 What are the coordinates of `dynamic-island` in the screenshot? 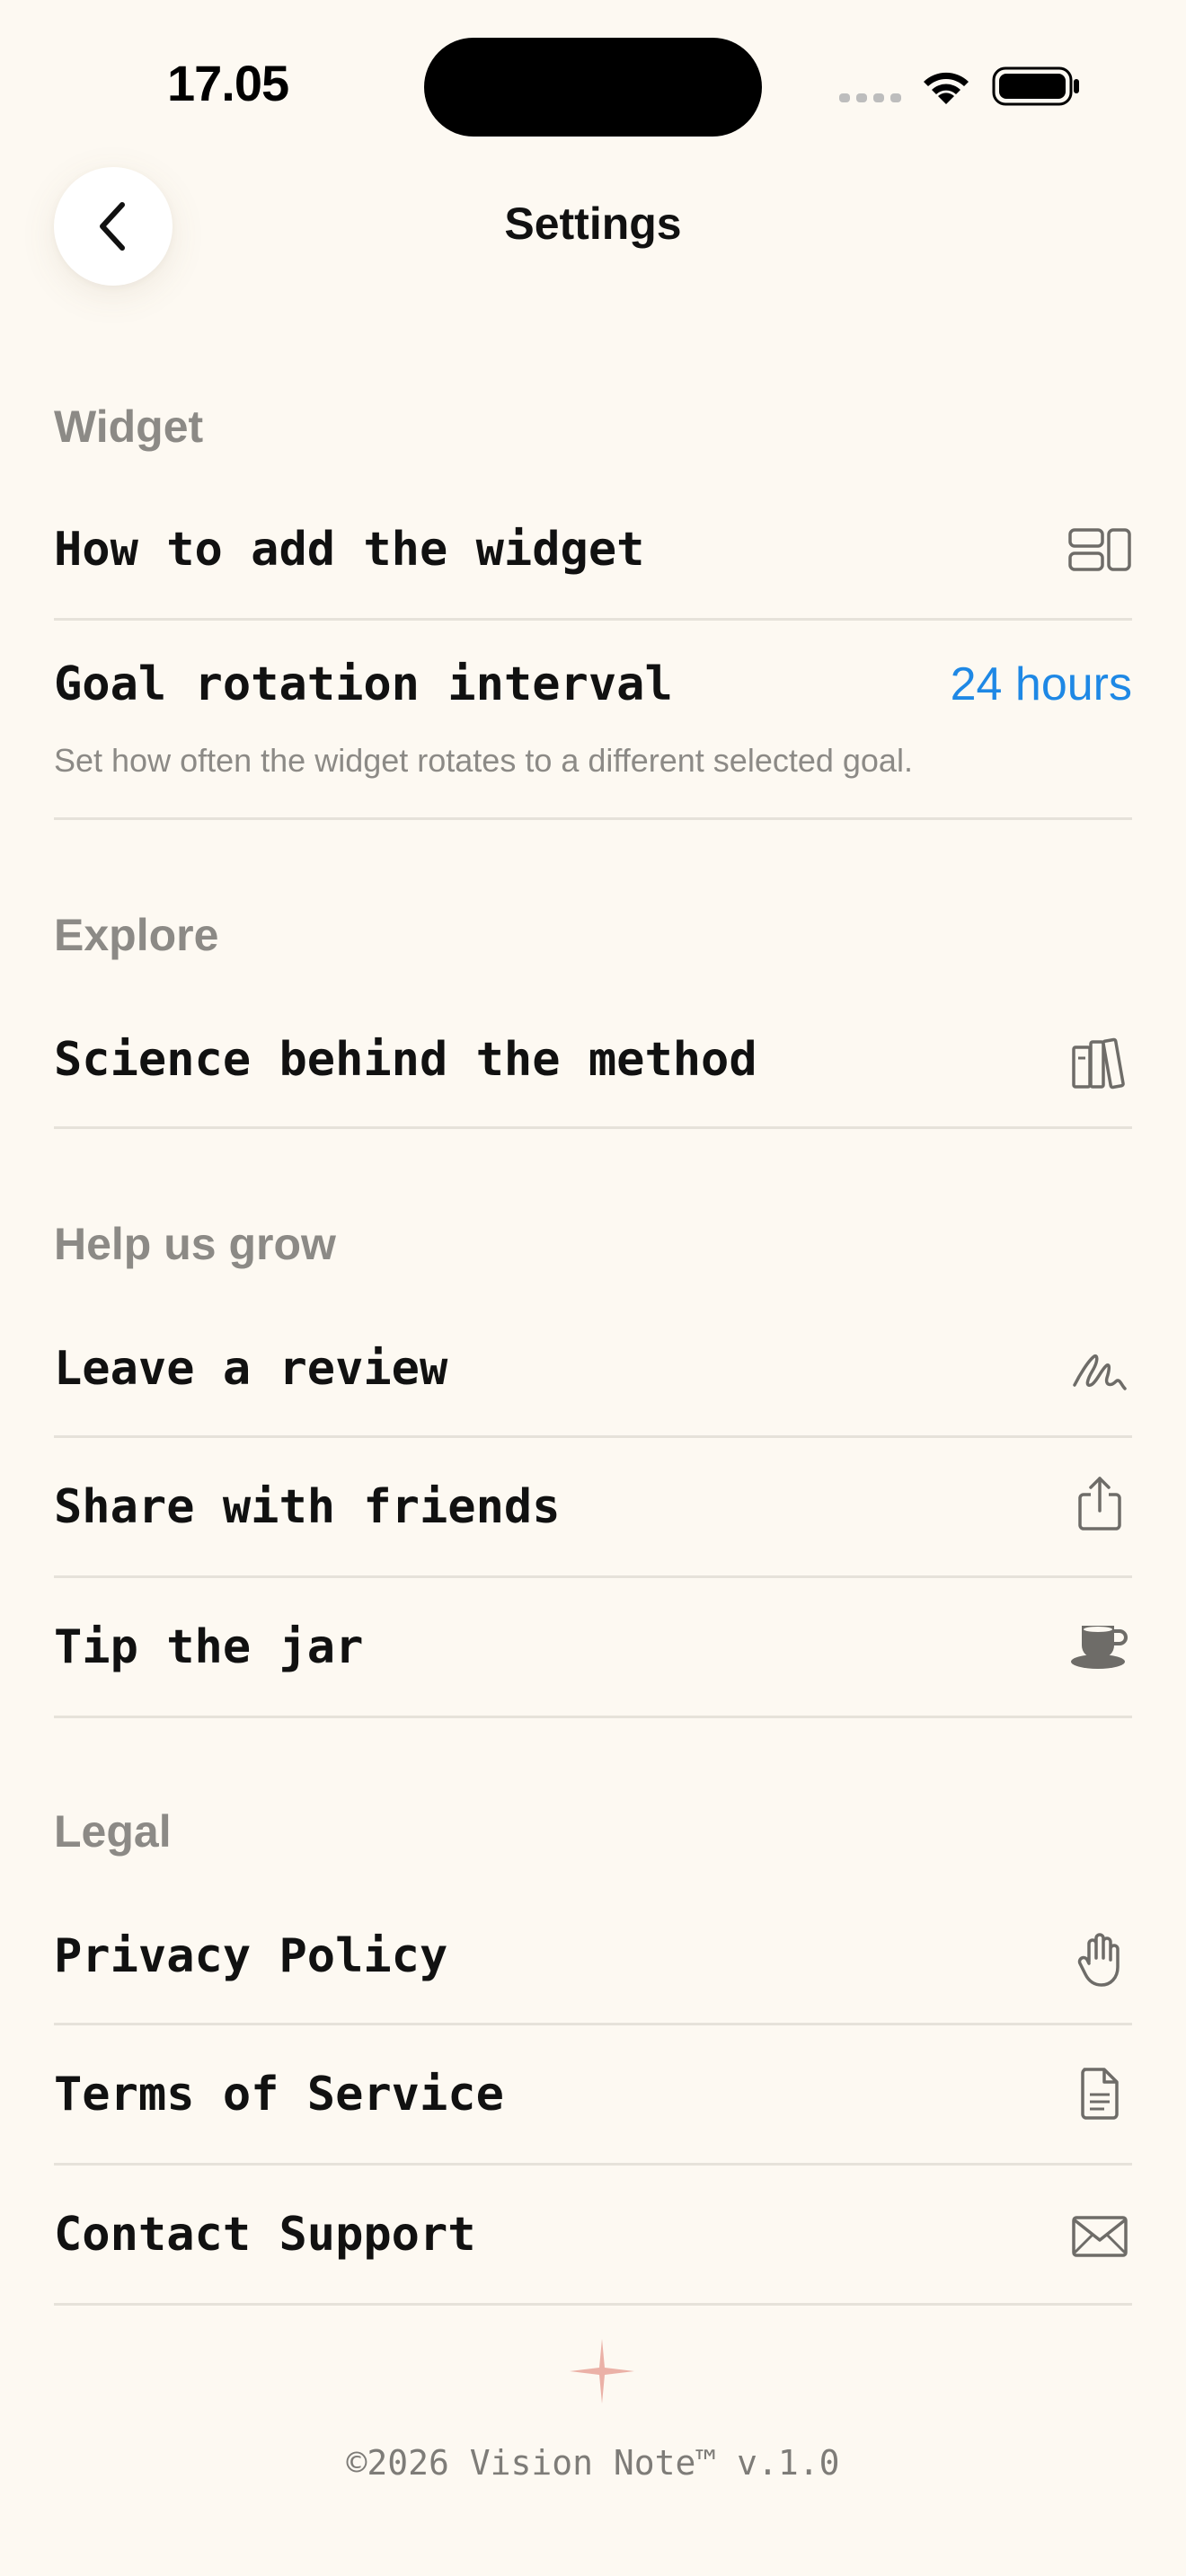 It's located at (593, 87).